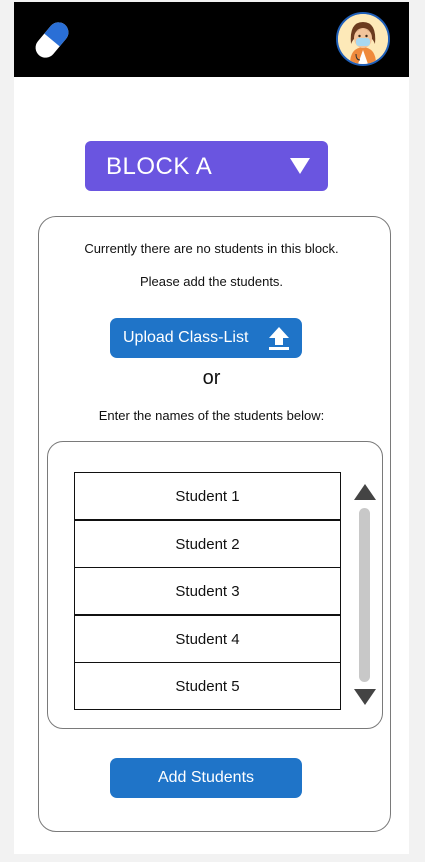 The width and height of the screenshot is (425, 862). What do you see at coordinates (365, 697) in the screenshot?
I see `scroll-down-icon` at bounding box center [365, 697].